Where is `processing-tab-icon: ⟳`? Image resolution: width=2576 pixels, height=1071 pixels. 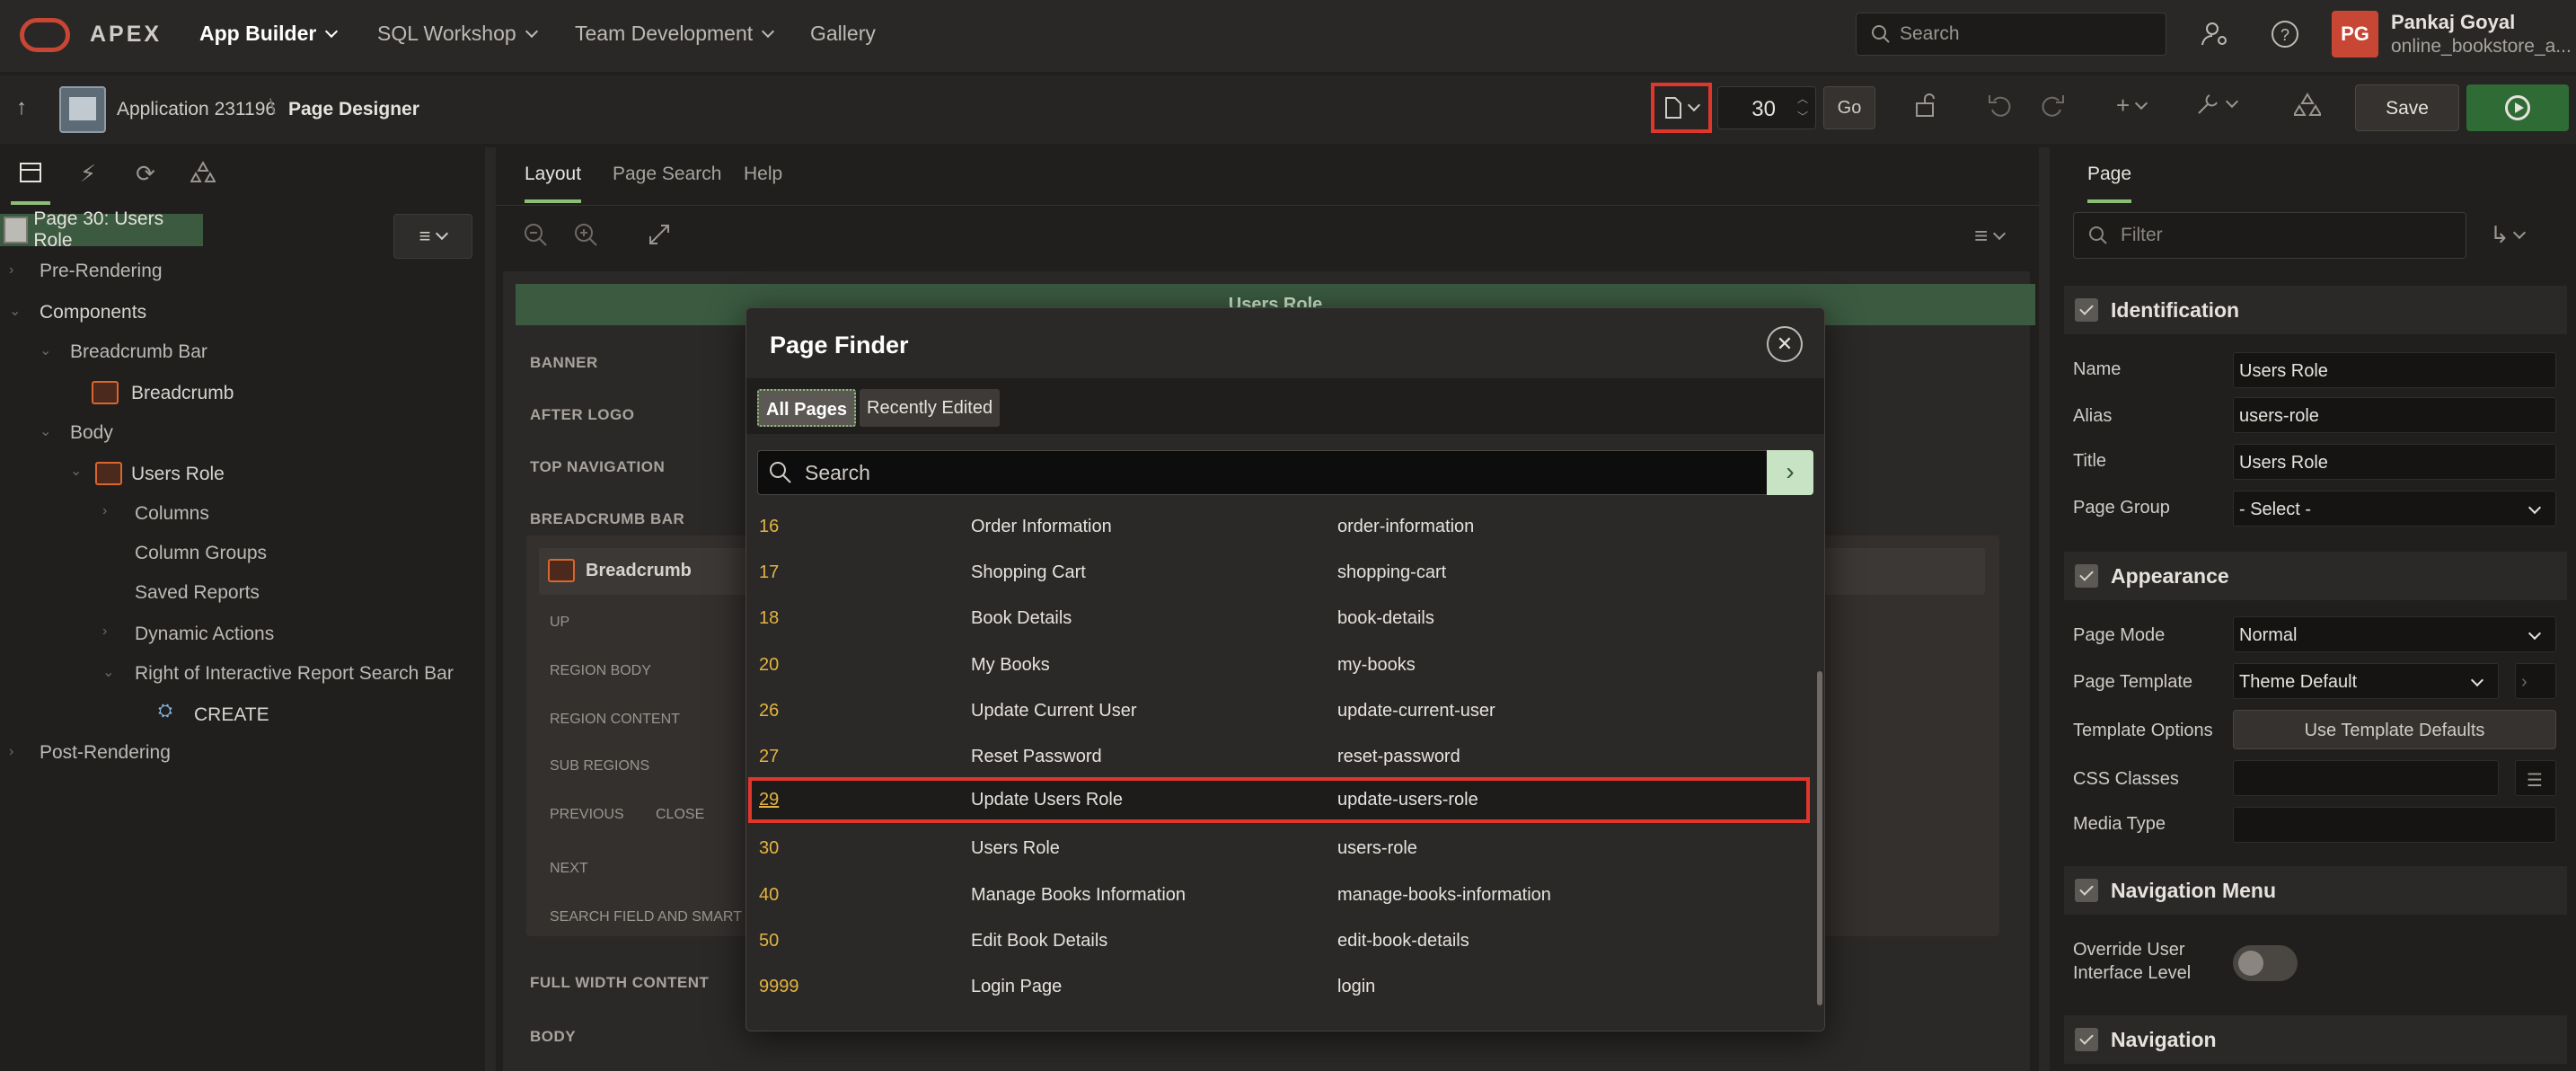
processing-tab-icon: ⟳ is located at coordinates (145, 174).